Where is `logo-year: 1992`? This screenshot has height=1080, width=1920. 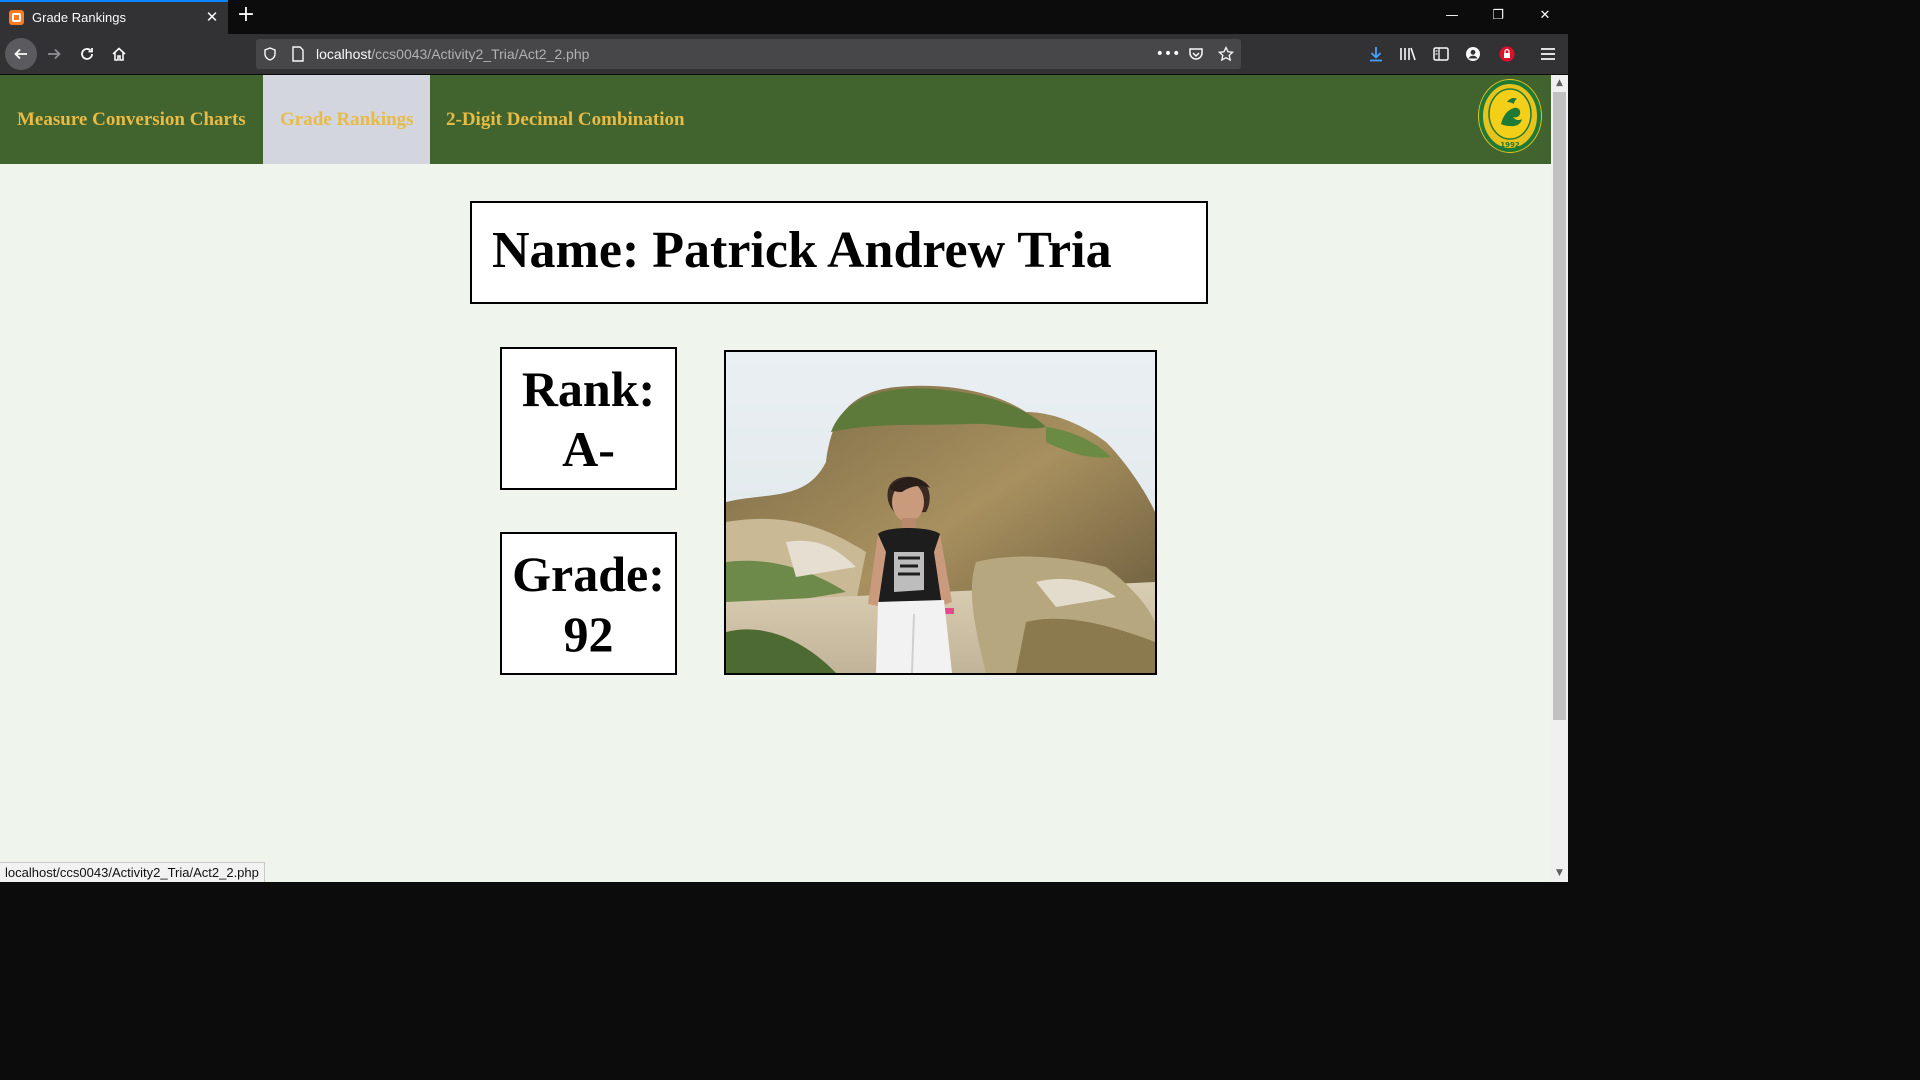
logo-year: 1992 is located at coordinates (1510, 145).